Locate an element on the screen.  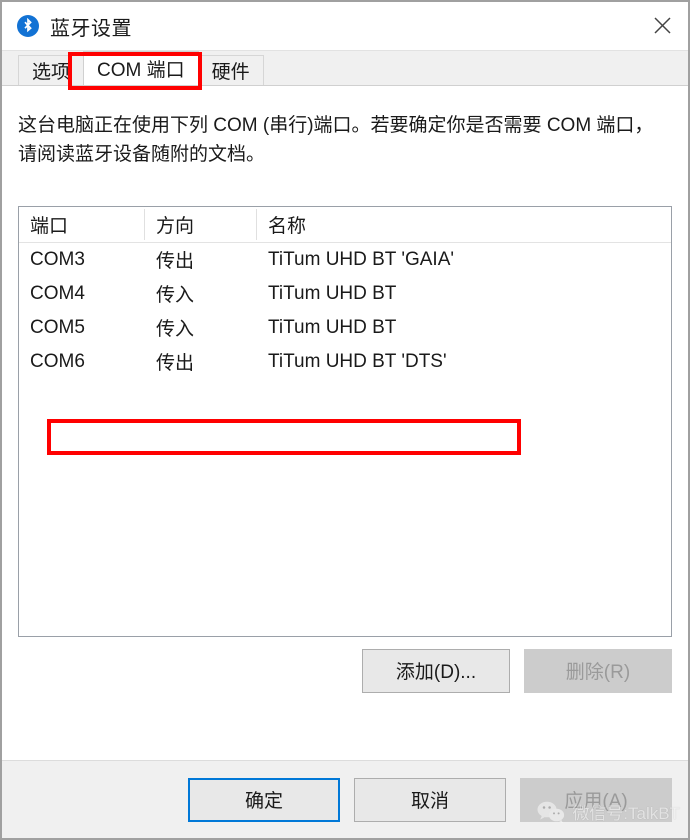
column-header-name: 名称 is located at coordinates (464, 224).